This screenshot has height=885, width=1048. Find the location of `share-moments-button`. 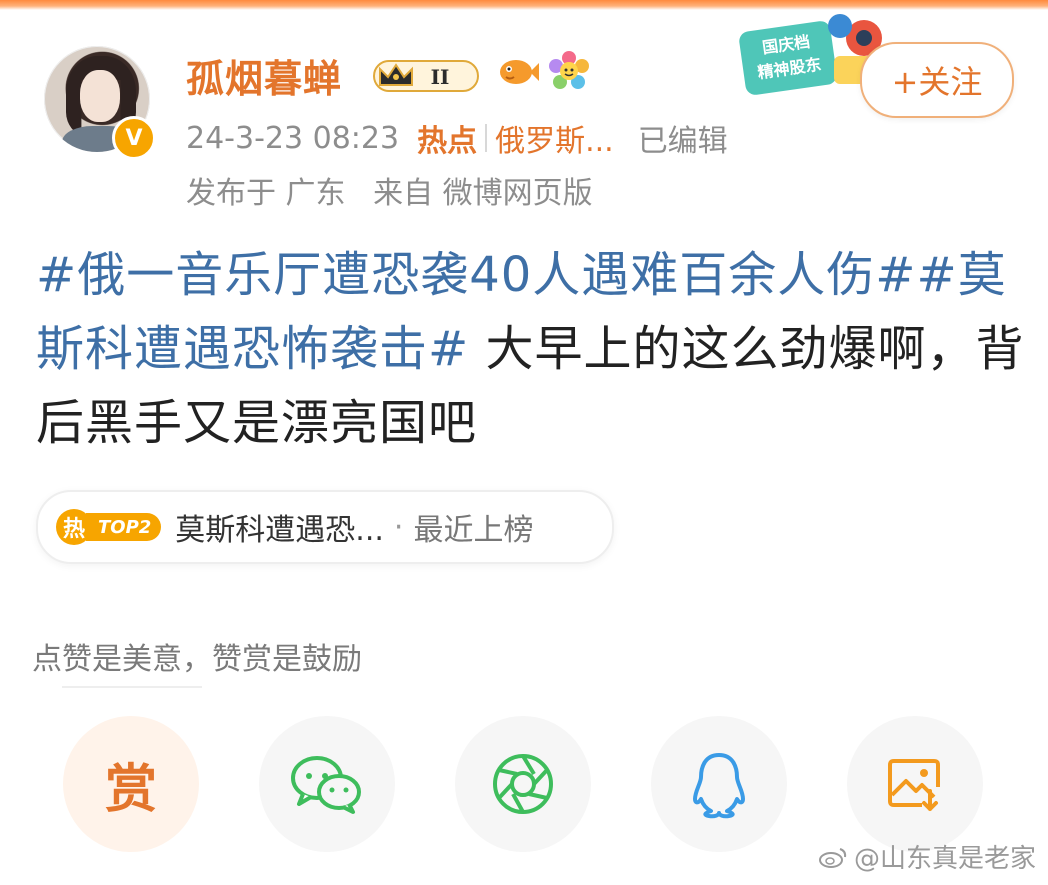

share-moments-button is located at coordinates (523, 784).